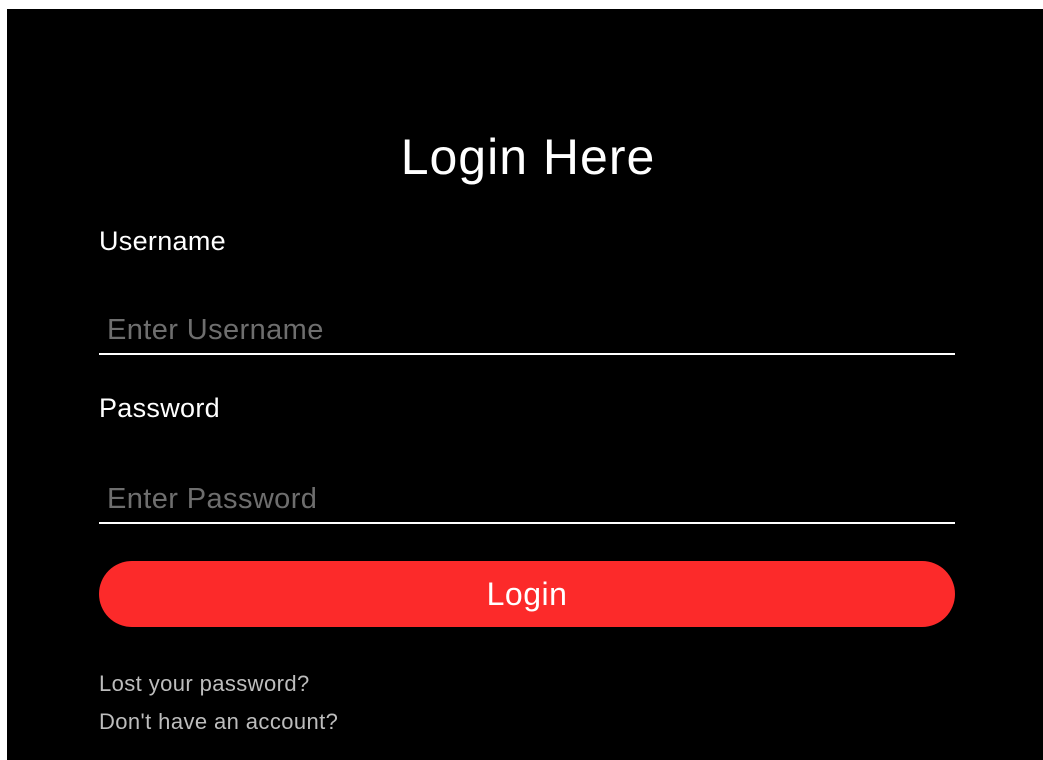 The width and height of the screenshot is (1043, 760). Describe the element at coordinates (528, 157) in the screenshot. I see `page-title: Login Here` at that location.